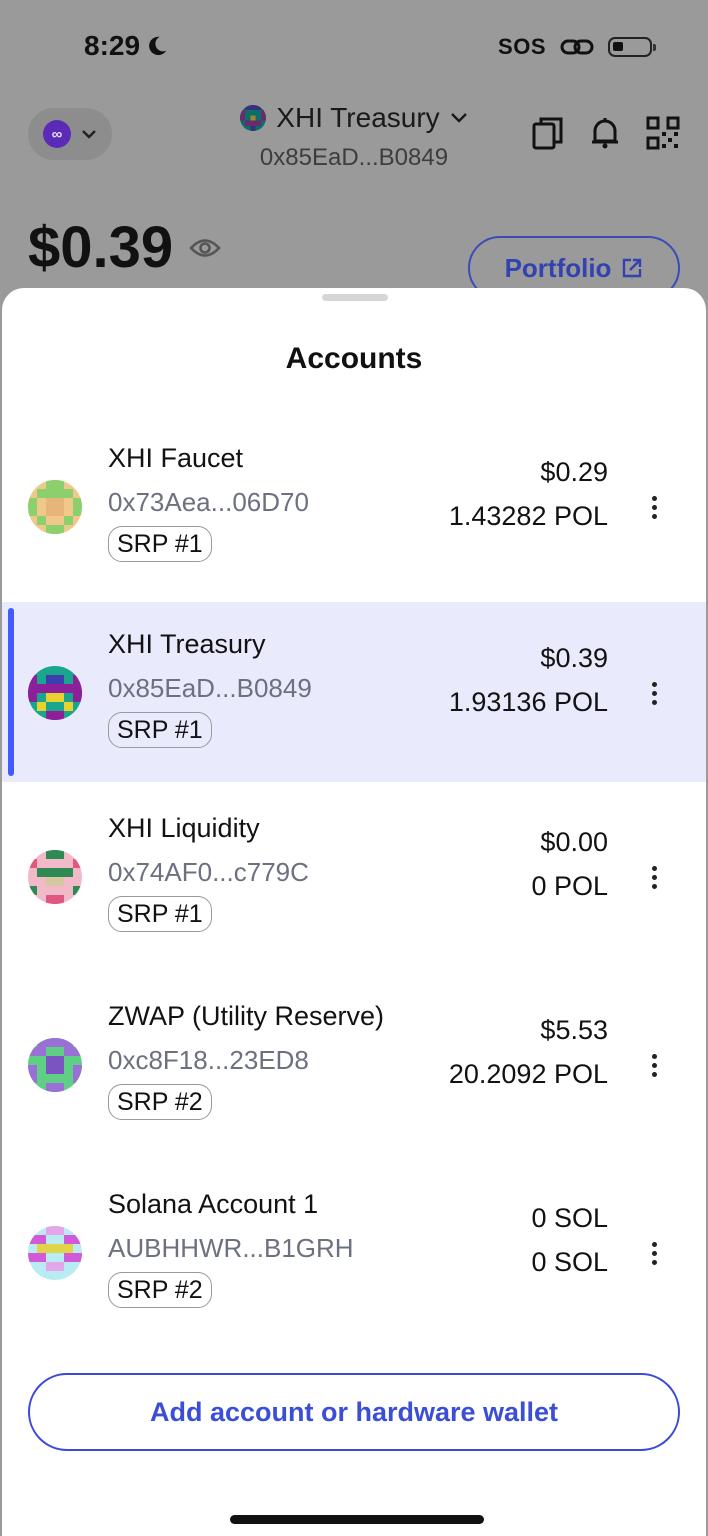  I want to click on account-info: Solana Account 1 AUBHHWR...B1GRH SRP #2, so click(231, 1247).